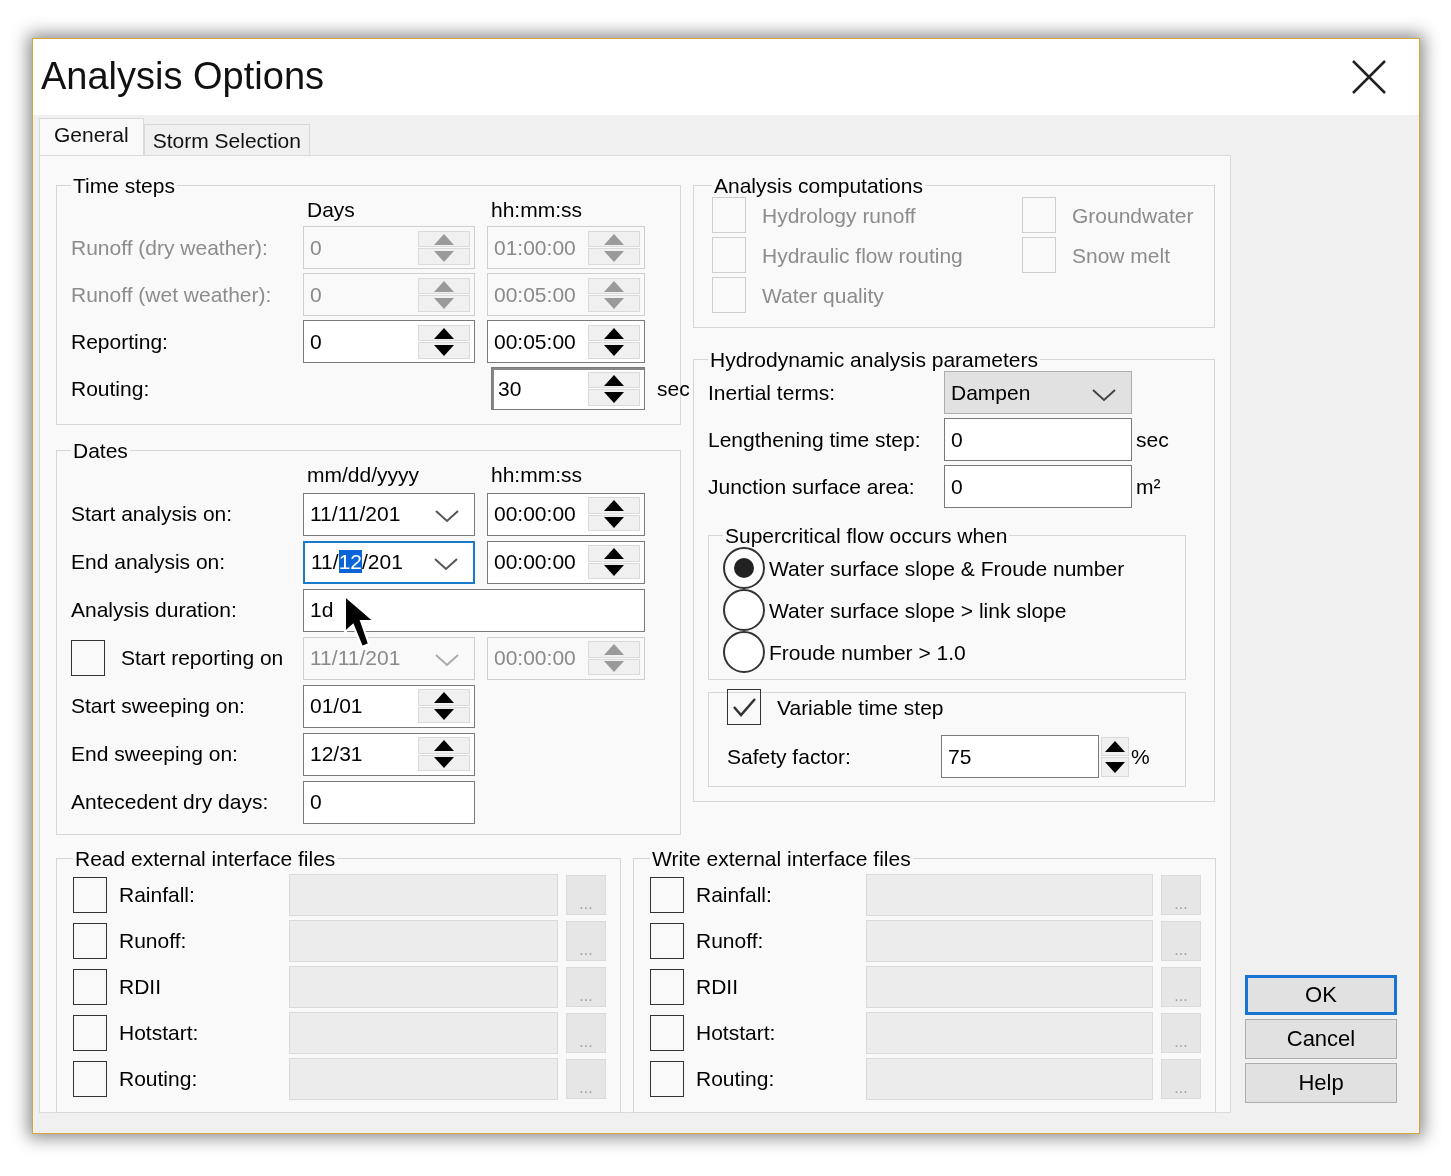 This screenshot has width=1451, height=1176. What do you see at coordinates (1321, 1083) in the screenshot?
I see `dialog-button: Help` at bounding box center [1321, 1083].